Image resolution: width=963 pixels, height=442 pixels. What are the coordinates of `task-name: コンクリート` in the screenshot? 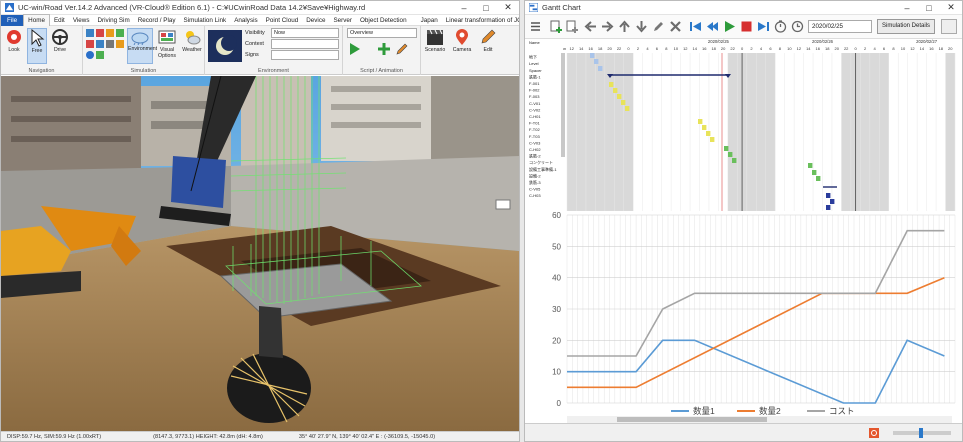 It's located at (541, 162).